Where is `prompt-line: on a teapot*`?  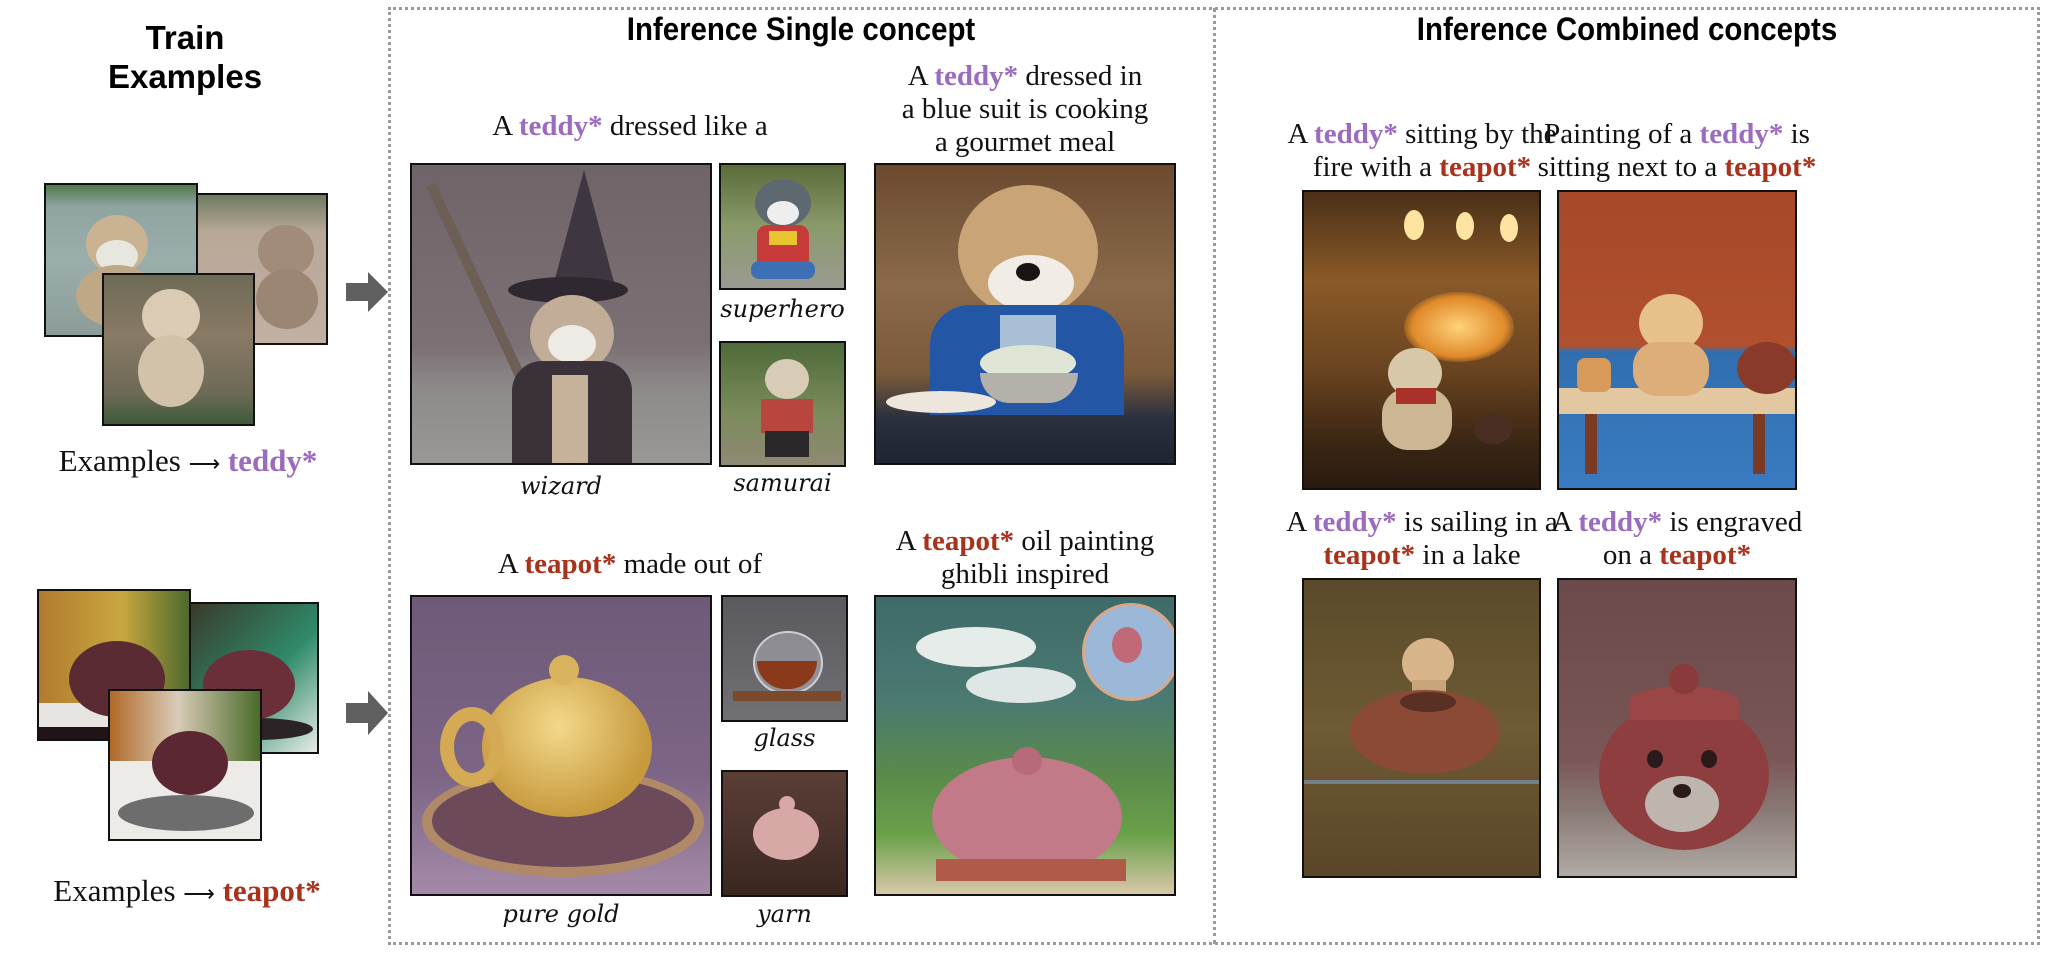 prompt-line: on a teapot* is located at coordinates (1677, 555).